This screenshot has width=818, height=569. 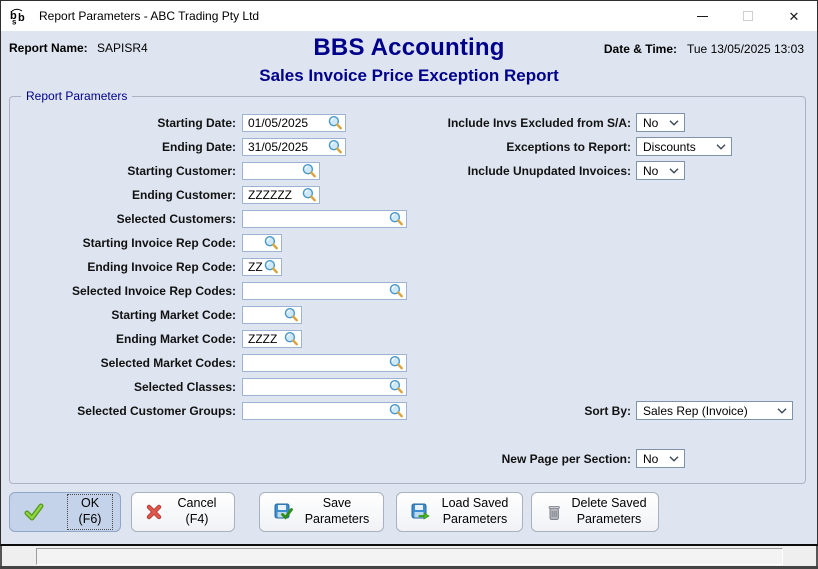 What do you see at coordinates (595, 512) in the screenshot?
I see `delete-saved-parameters-button: Delete Saved Parameters` at bounding box center [595, 512].